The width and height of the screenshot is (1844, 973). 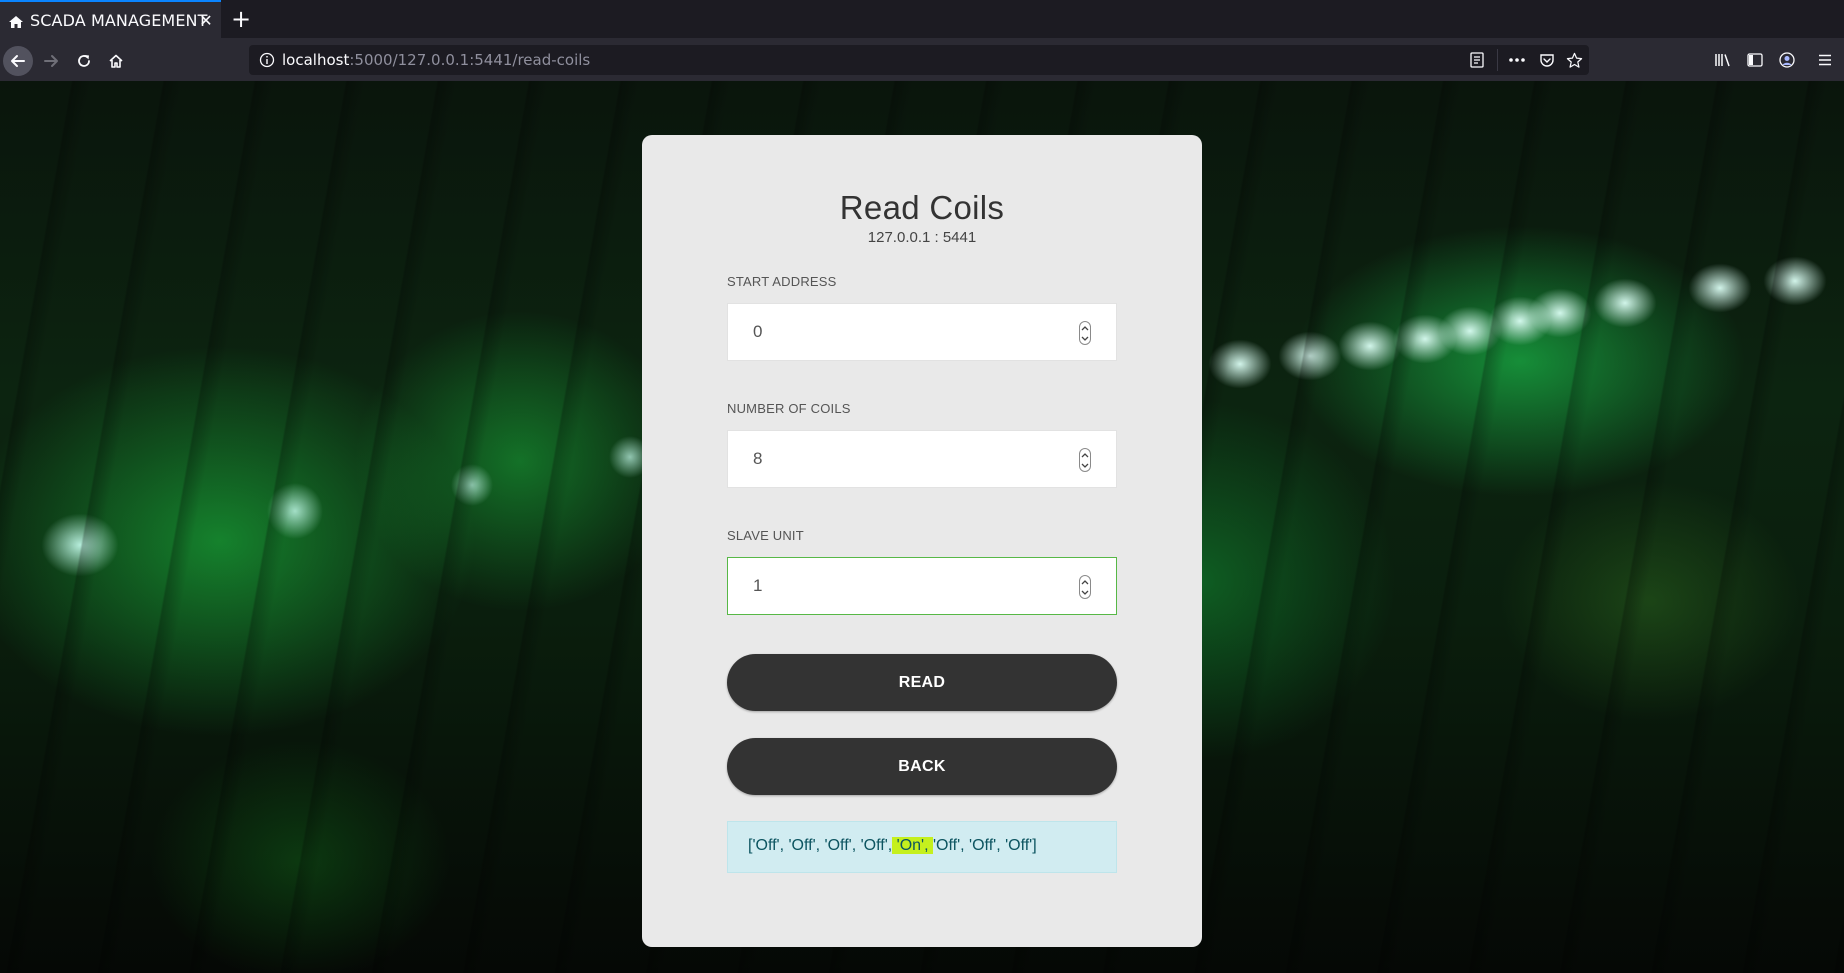 What do you see at coordinates (922, 19) in the screenshot?
I see `tab-bar: SCADA MANAGEMENT ✕ +` at bounding box center [922, 19].